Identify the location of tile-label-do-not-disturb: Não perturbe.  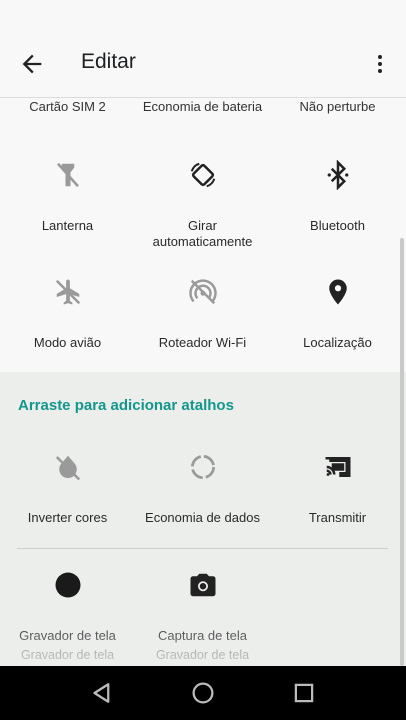
(337, 106).